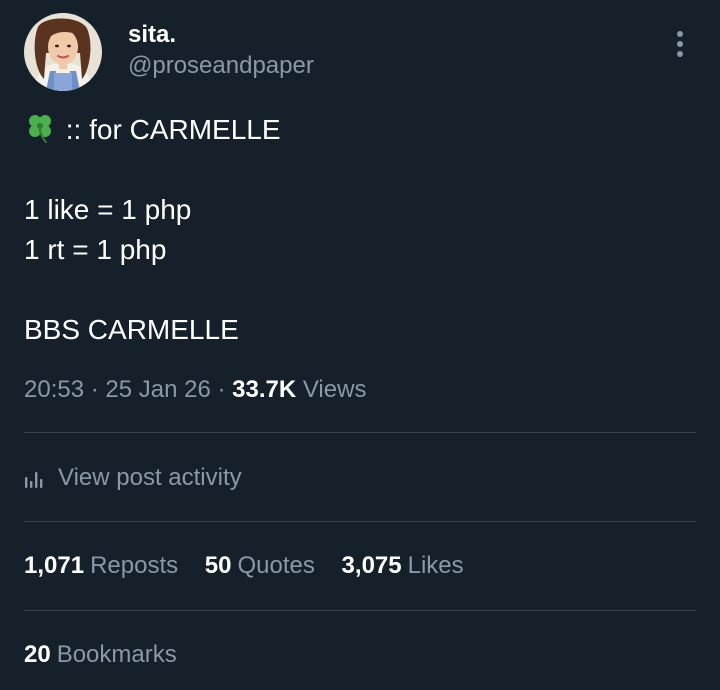  I want to click on views-label: Views, so click(331, 389).